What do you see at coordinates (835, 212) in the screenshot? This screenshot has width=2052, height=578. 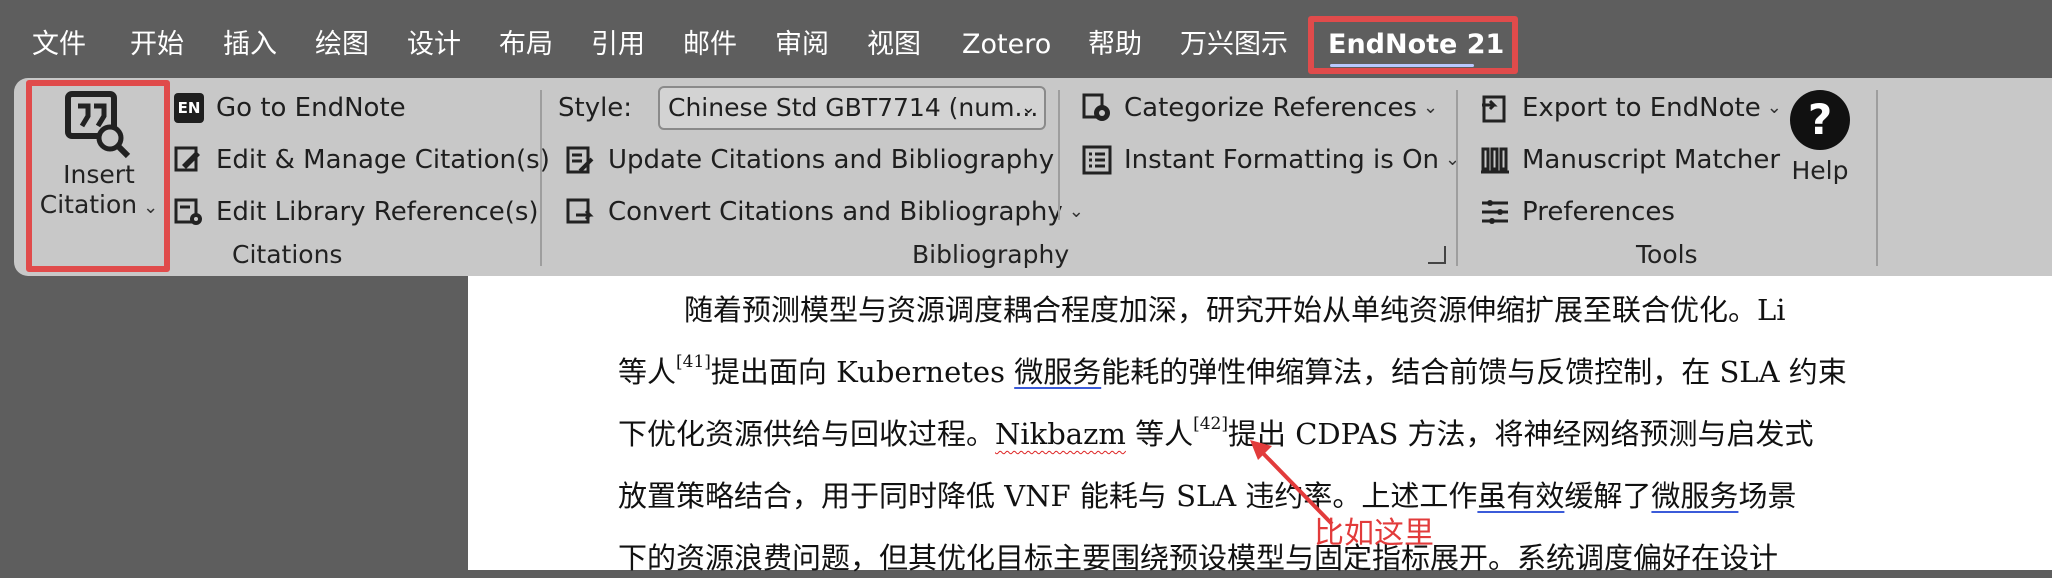 I see `convert-label: Convert Citations and Bibliography` at bounding box center [835, 212].